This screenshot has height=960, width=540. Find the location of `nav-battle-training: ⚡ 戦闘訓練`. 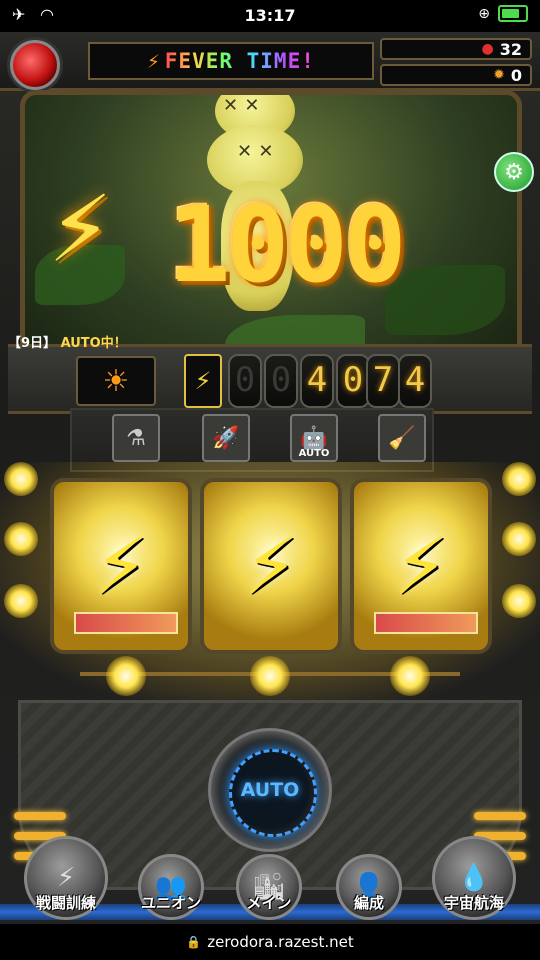

nav-battle-training: ⚡ 戦闘訓練 is located at coordinates (66, 878).